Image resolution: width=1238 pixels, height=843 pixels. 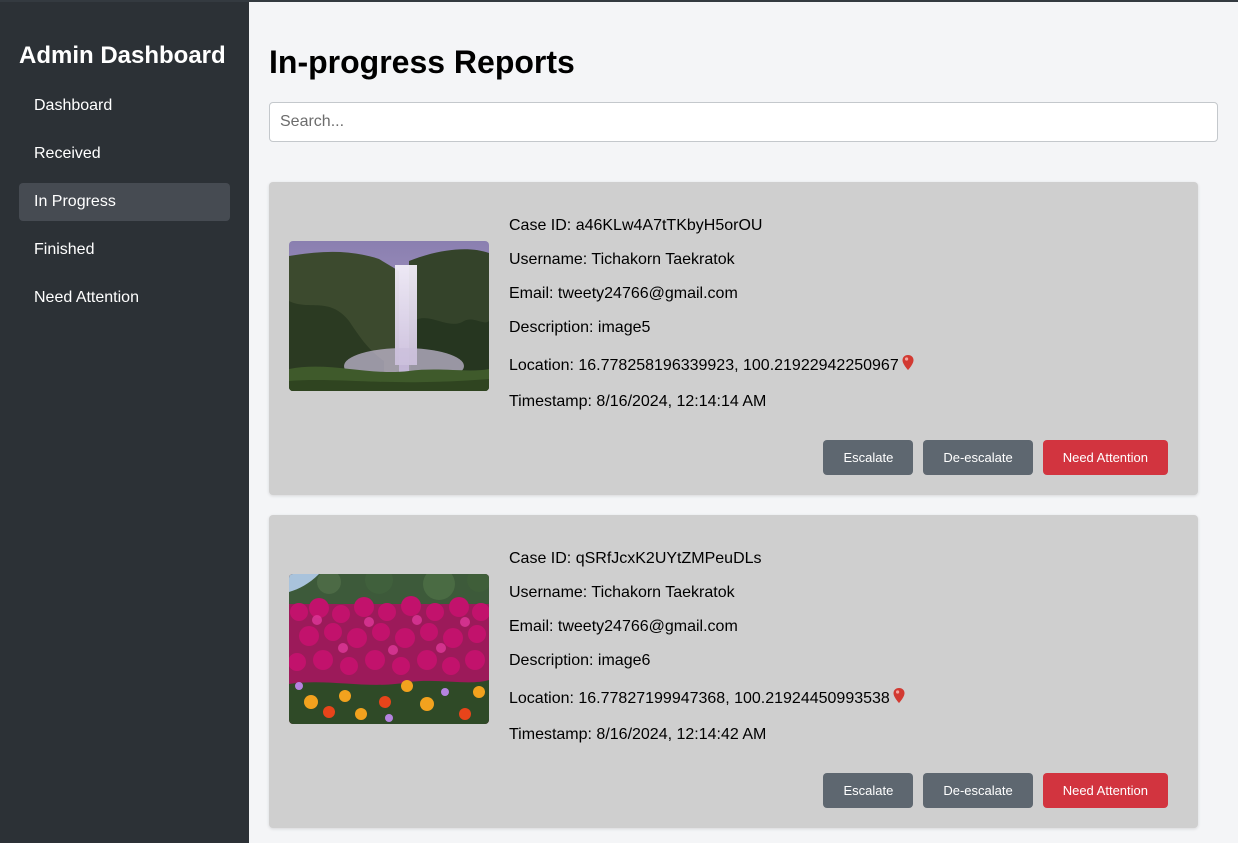 I want to click on case-id: Case ID: a46KLw4A7tTKbyH5orOU, so click(x=636, y=225).